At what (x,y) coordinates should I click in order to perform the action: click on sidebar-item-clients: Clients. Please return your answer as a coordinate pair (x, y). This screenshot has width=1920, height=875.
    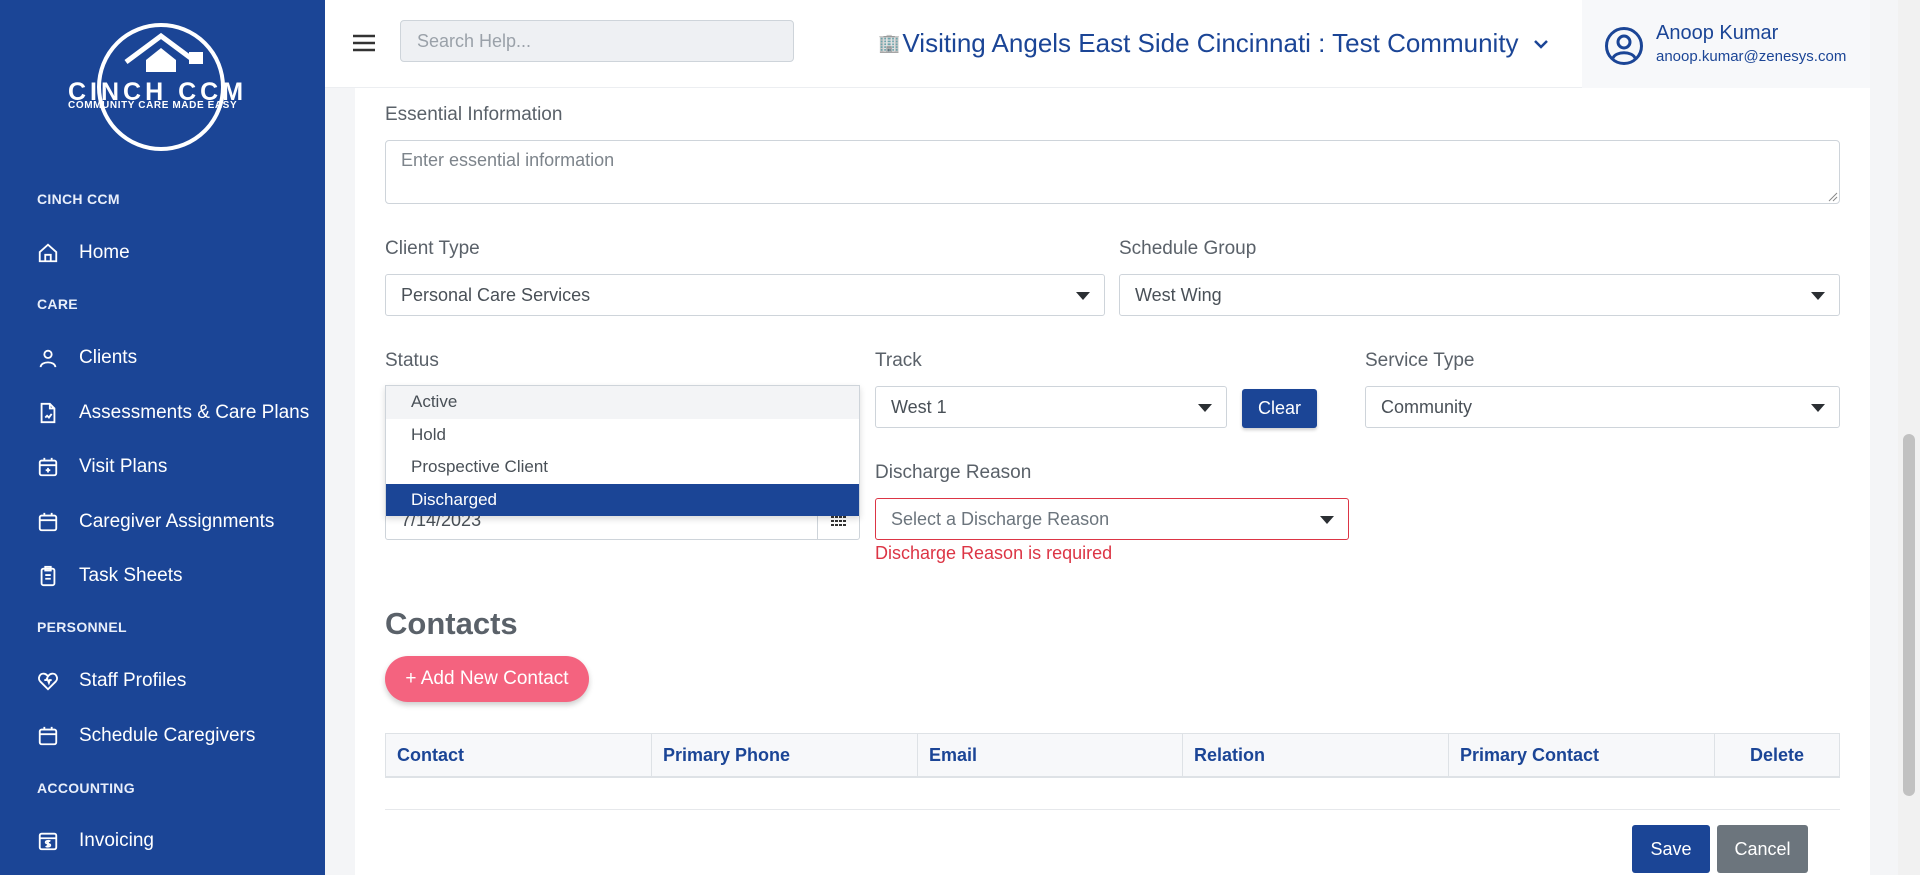
    Looking at the image, I should click on (87, 358).